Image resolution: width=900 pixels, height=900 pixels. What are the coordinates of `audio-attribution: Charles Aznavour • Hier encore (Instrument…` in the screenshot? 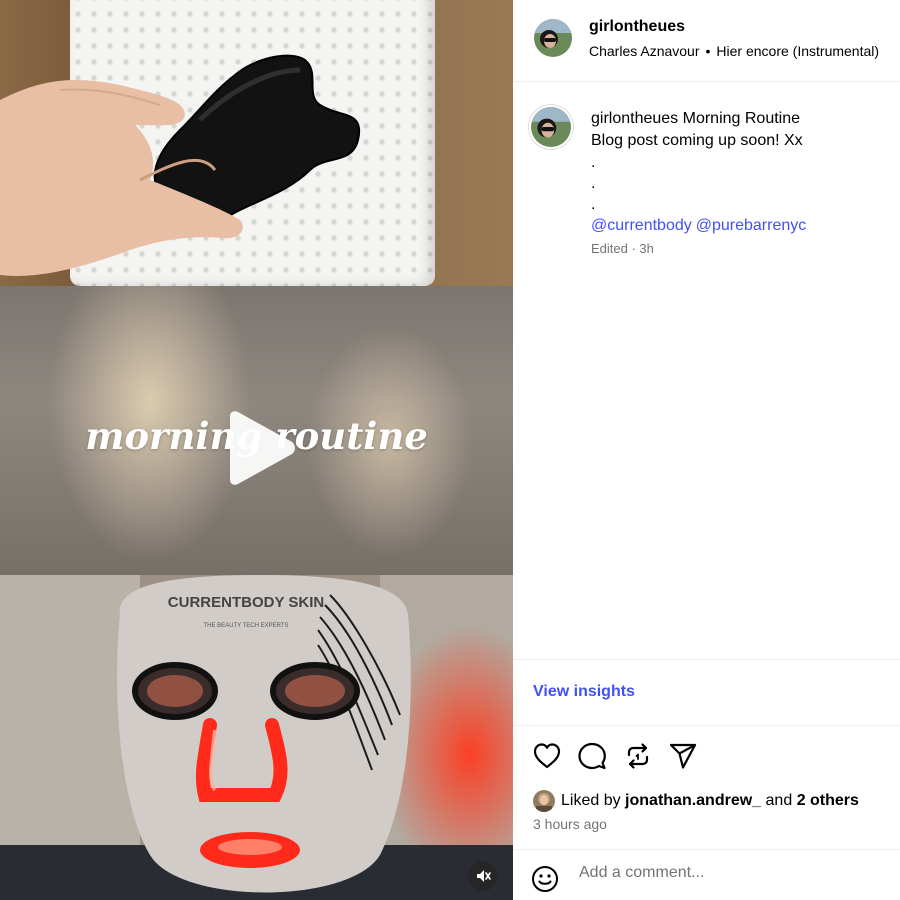 It's located at (734, 51).